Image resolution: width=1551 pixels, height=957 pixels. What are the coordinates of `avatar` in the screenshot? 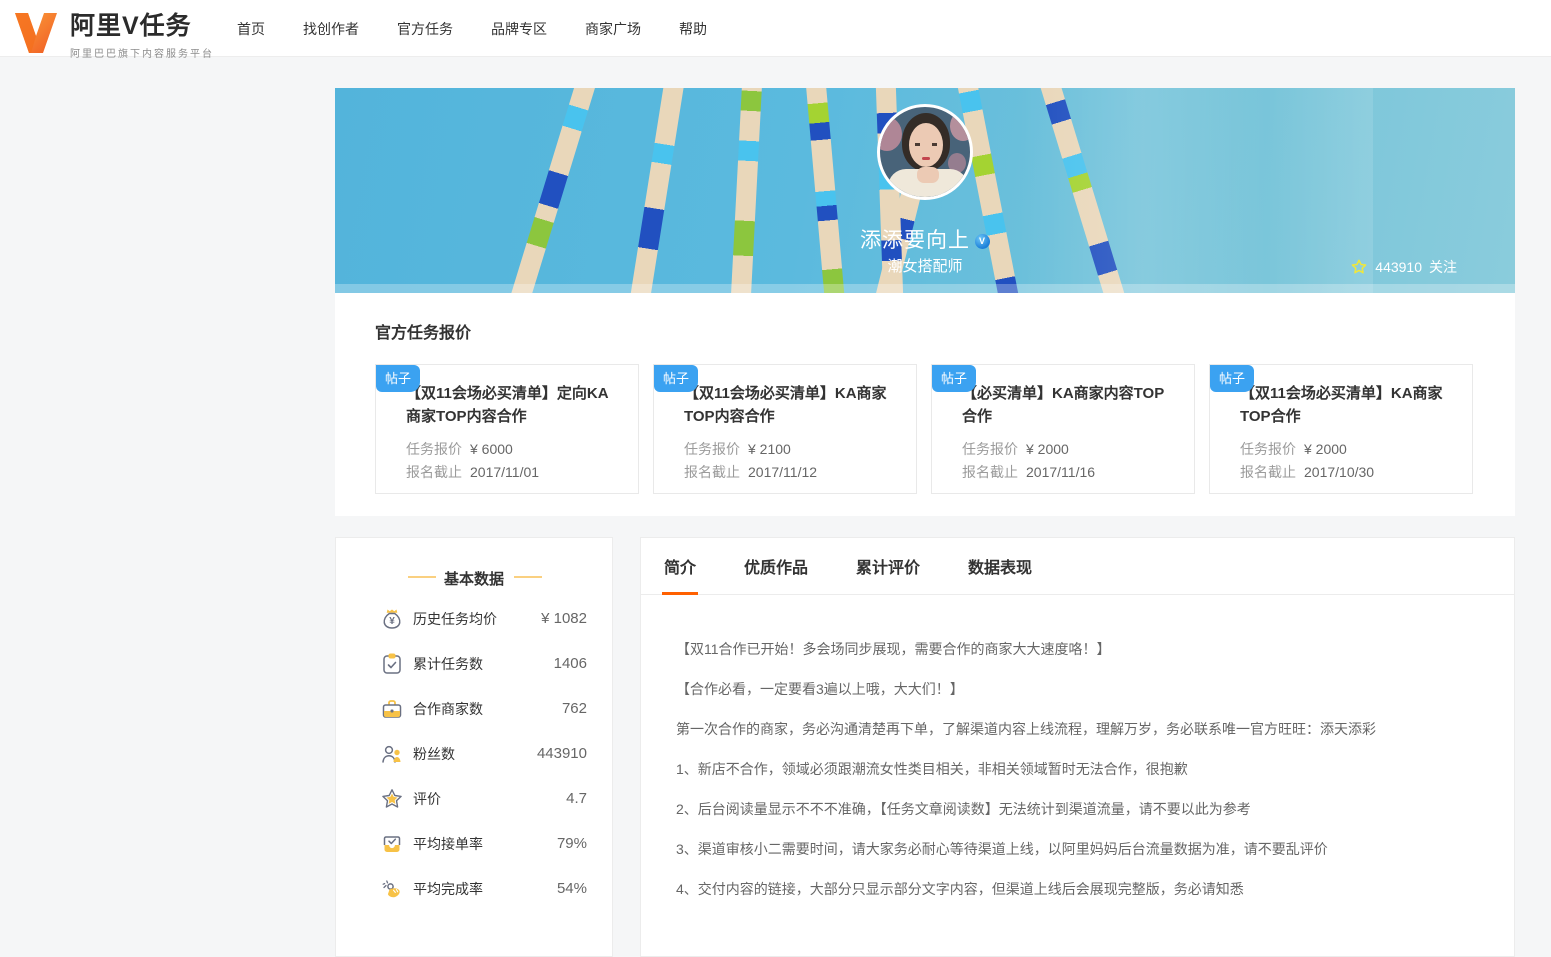 It's located at (925, 152).